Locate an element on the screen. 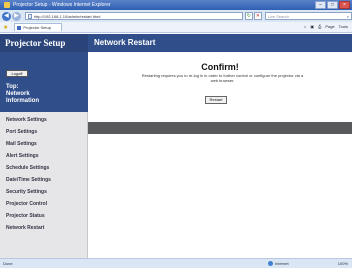 The image size is (352, 268). address-text: http://192.168.1.10/admin/restart.html is located at coordinates (67, 16).